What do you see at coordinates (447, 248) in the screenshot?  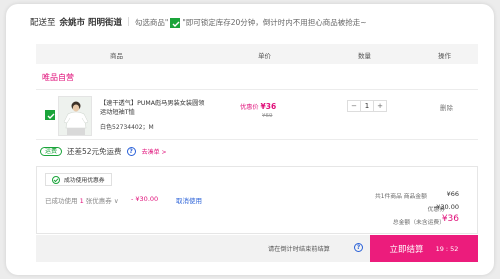 I see `countdown-timer: 19 : 52` at bounding box center [447, 248].